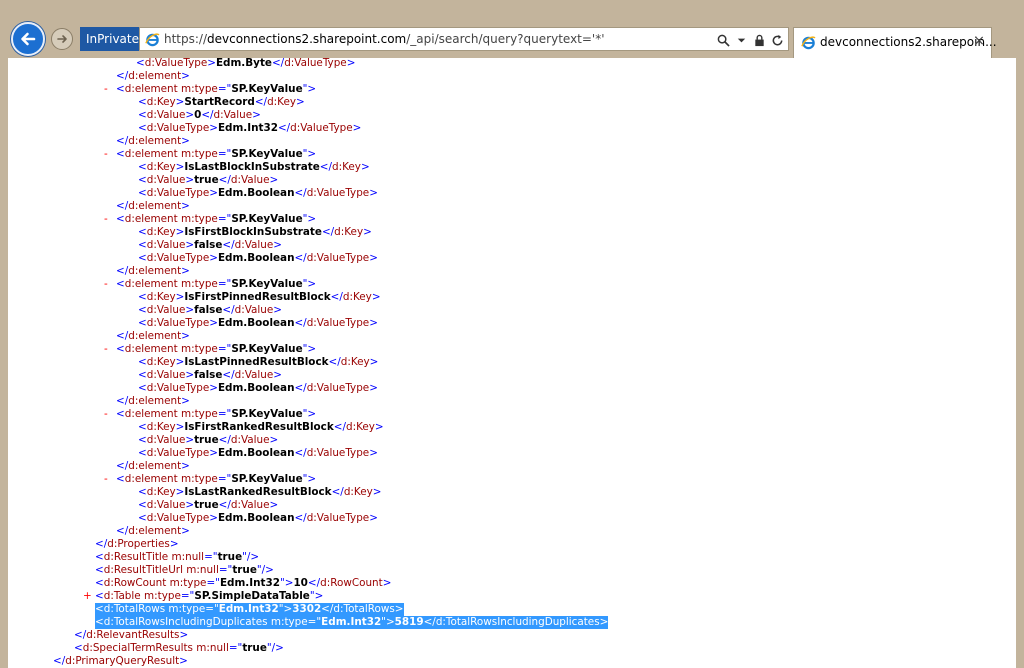  I want to click on ie-logo-icon, so click(808, 43).